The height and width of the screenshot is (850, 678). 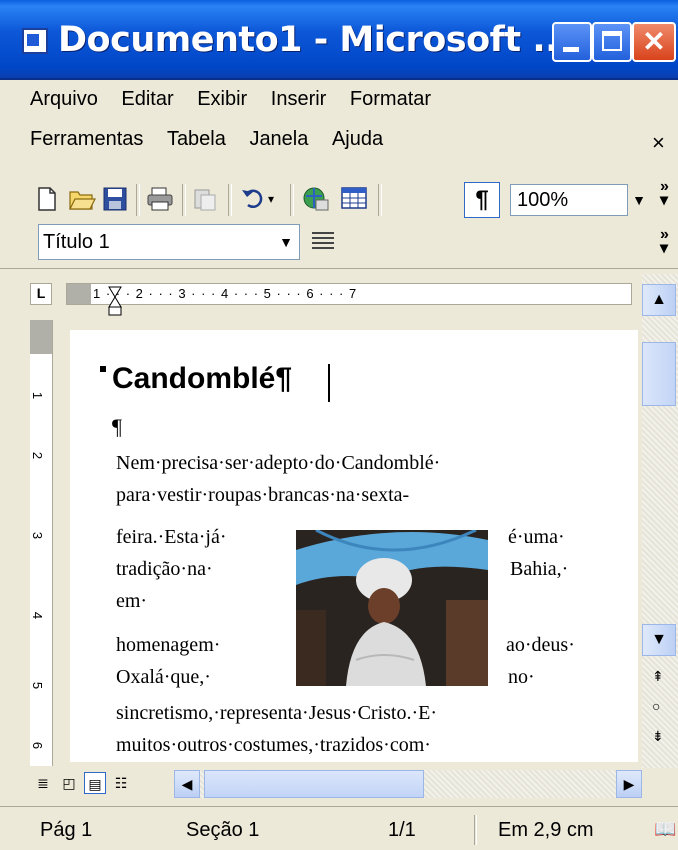 I want to click on view-bar: ≣ ◰ ▤ ☷ ◀ ▶, so click(x=336, y=783).